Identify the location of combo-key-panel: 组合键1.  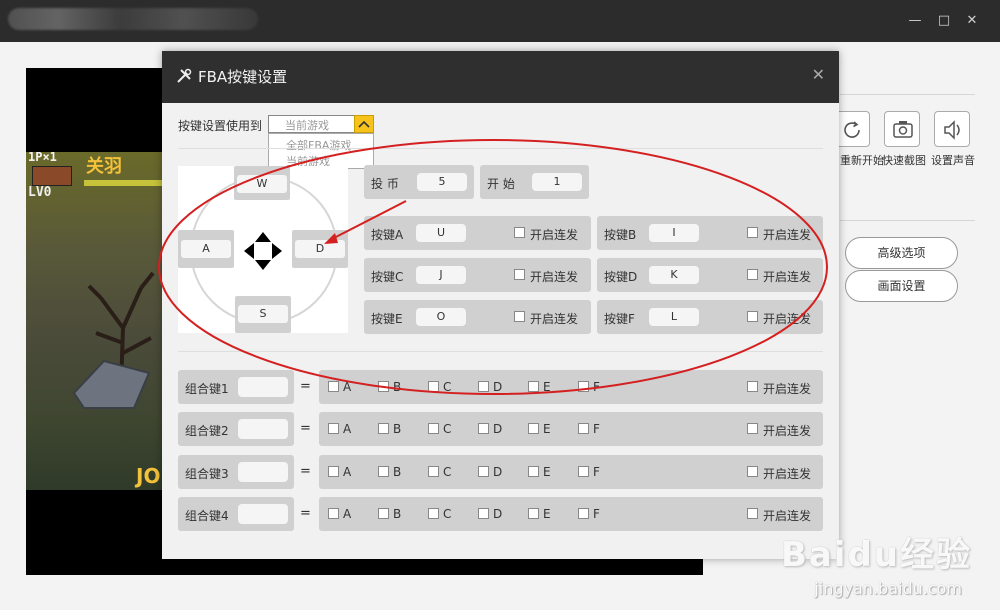
(236, 387).